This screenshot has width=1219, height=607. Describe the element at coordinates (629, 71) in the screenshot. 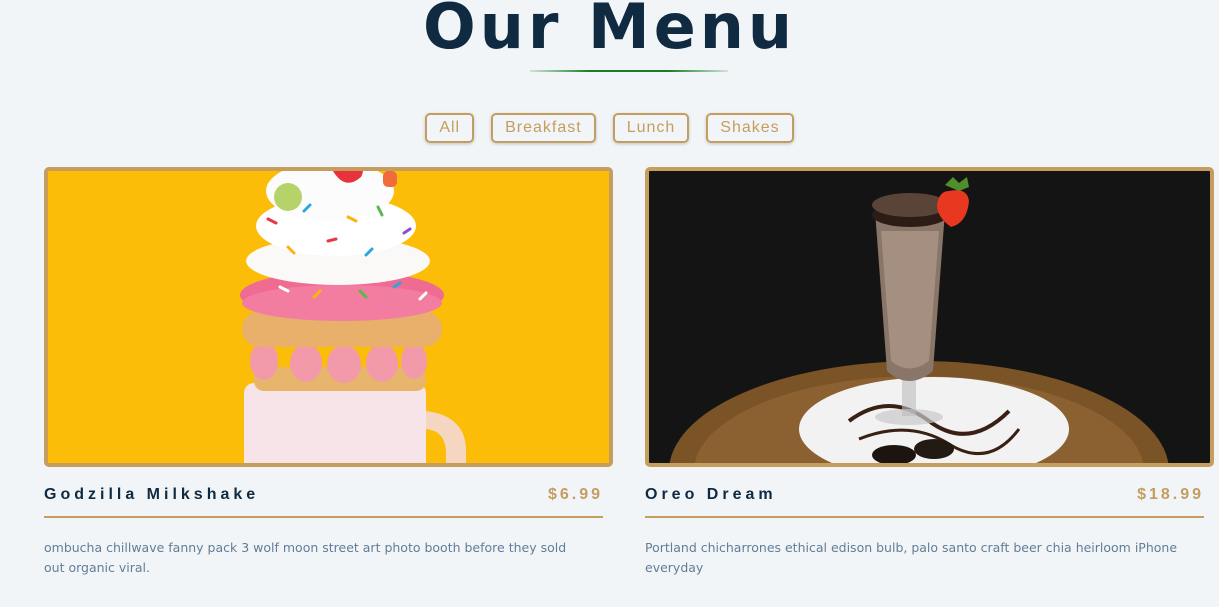

I see `title-underline` at that location.